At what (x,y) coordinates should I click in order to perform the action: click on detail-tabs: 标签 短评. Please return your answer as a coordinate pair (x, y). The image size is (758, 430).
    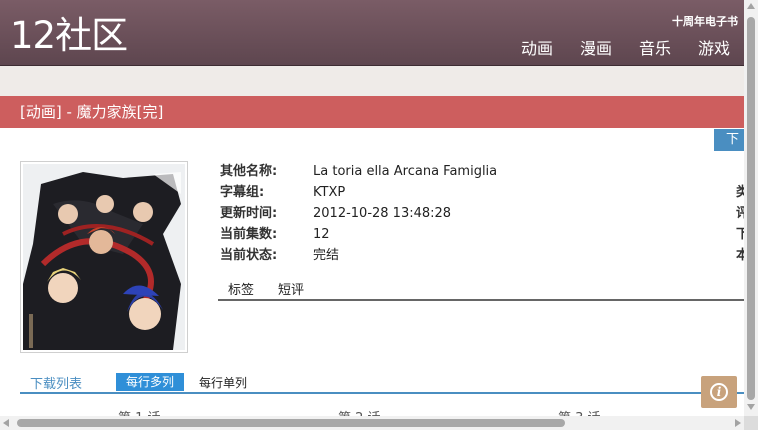
    Looking at the image, I should click on (481, 291).